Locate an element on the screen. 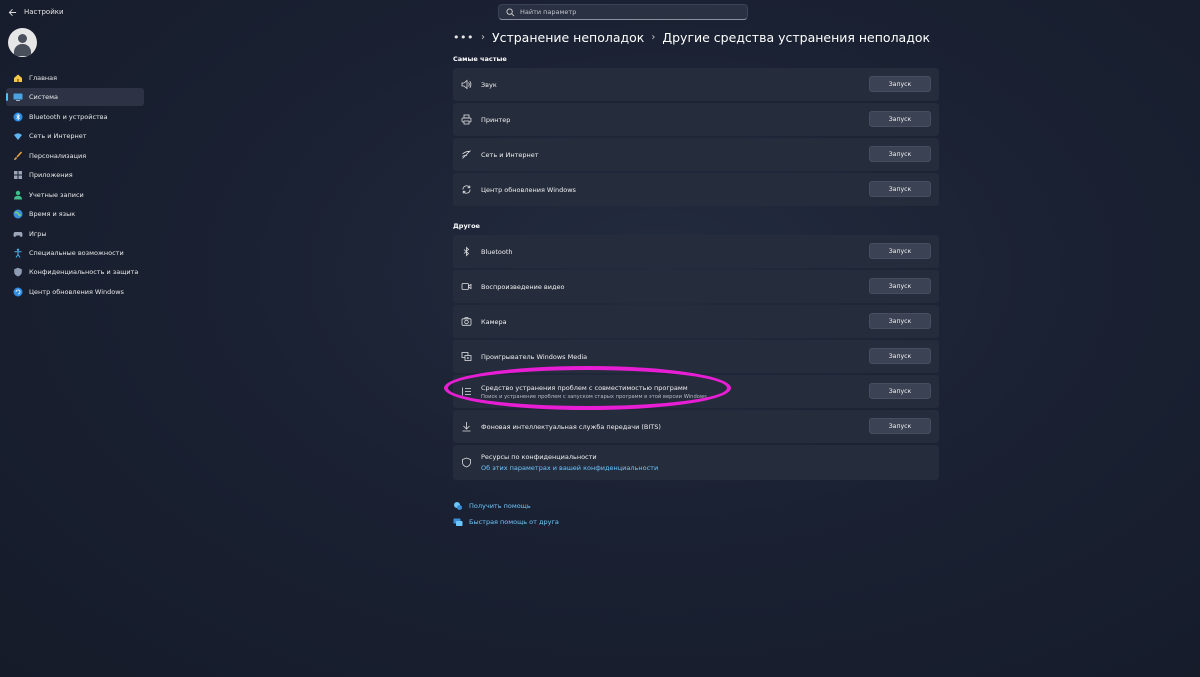  printer-icon is located at coordinates (466, 119).